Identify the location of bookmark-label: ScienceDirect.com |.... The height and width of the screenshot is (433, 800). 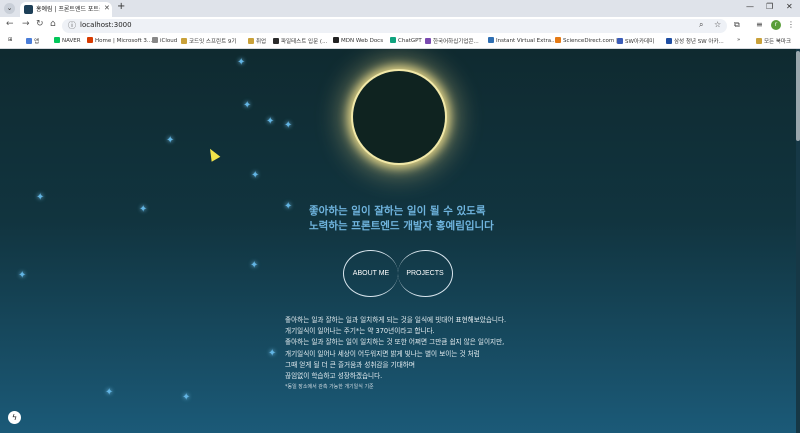
(593, 41).